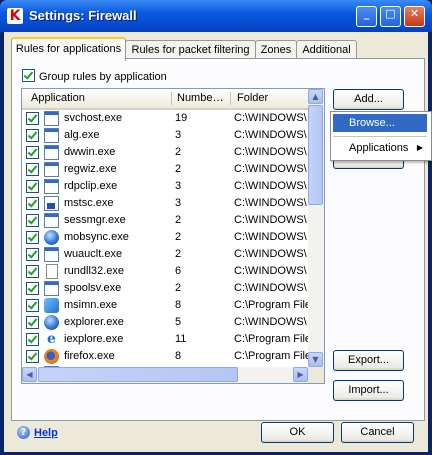 Image resolution: width=432 pixels, height=455 pixels. What do you see at coordinates (46, 433) in the screenshot?
I see `help-link: Help` at bounding box center [46, 433].